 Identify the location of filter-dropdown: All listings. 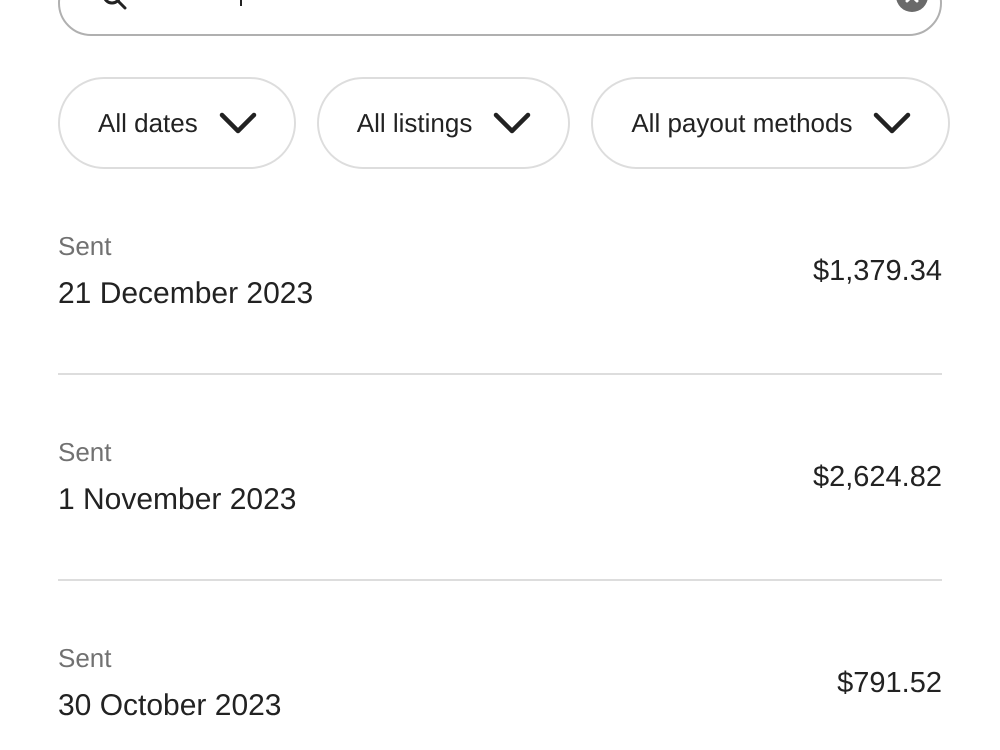
(443, 123).